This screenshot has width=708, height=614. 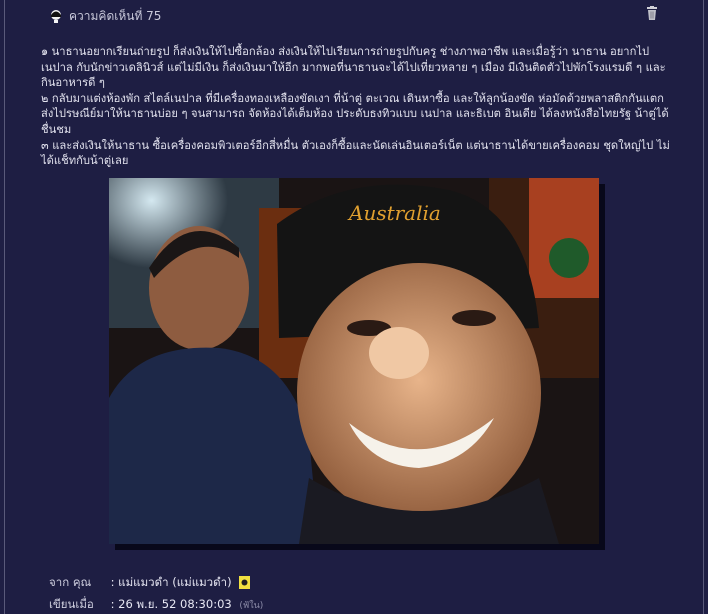 I want to click on comment-header: ความคิดเห็นที่ 75, so click(x=105, y=16).